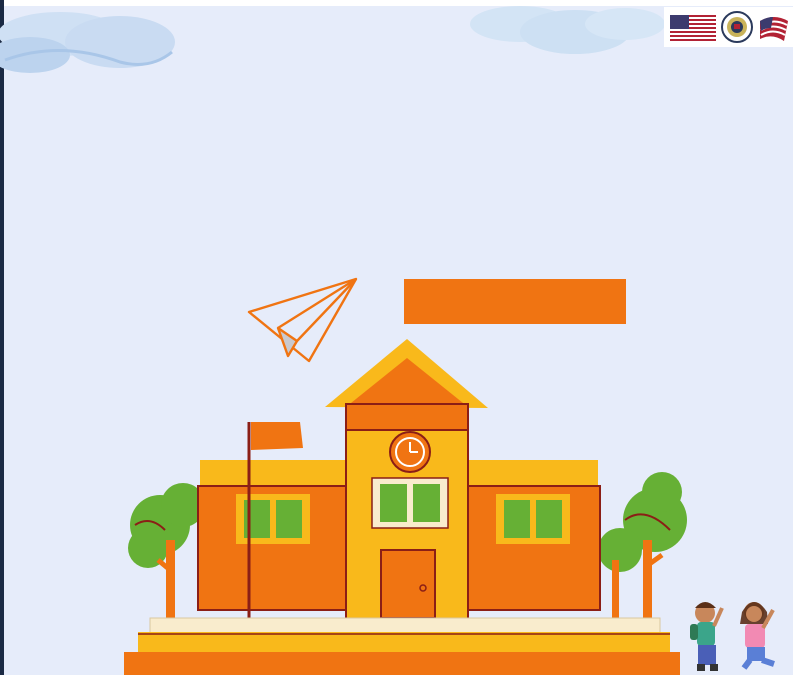 Image resolution: width=793 pixels, height=675 pixels. Describe the element at coordinates (642, 546) in the screenshot. I see `tree-right` at that location.